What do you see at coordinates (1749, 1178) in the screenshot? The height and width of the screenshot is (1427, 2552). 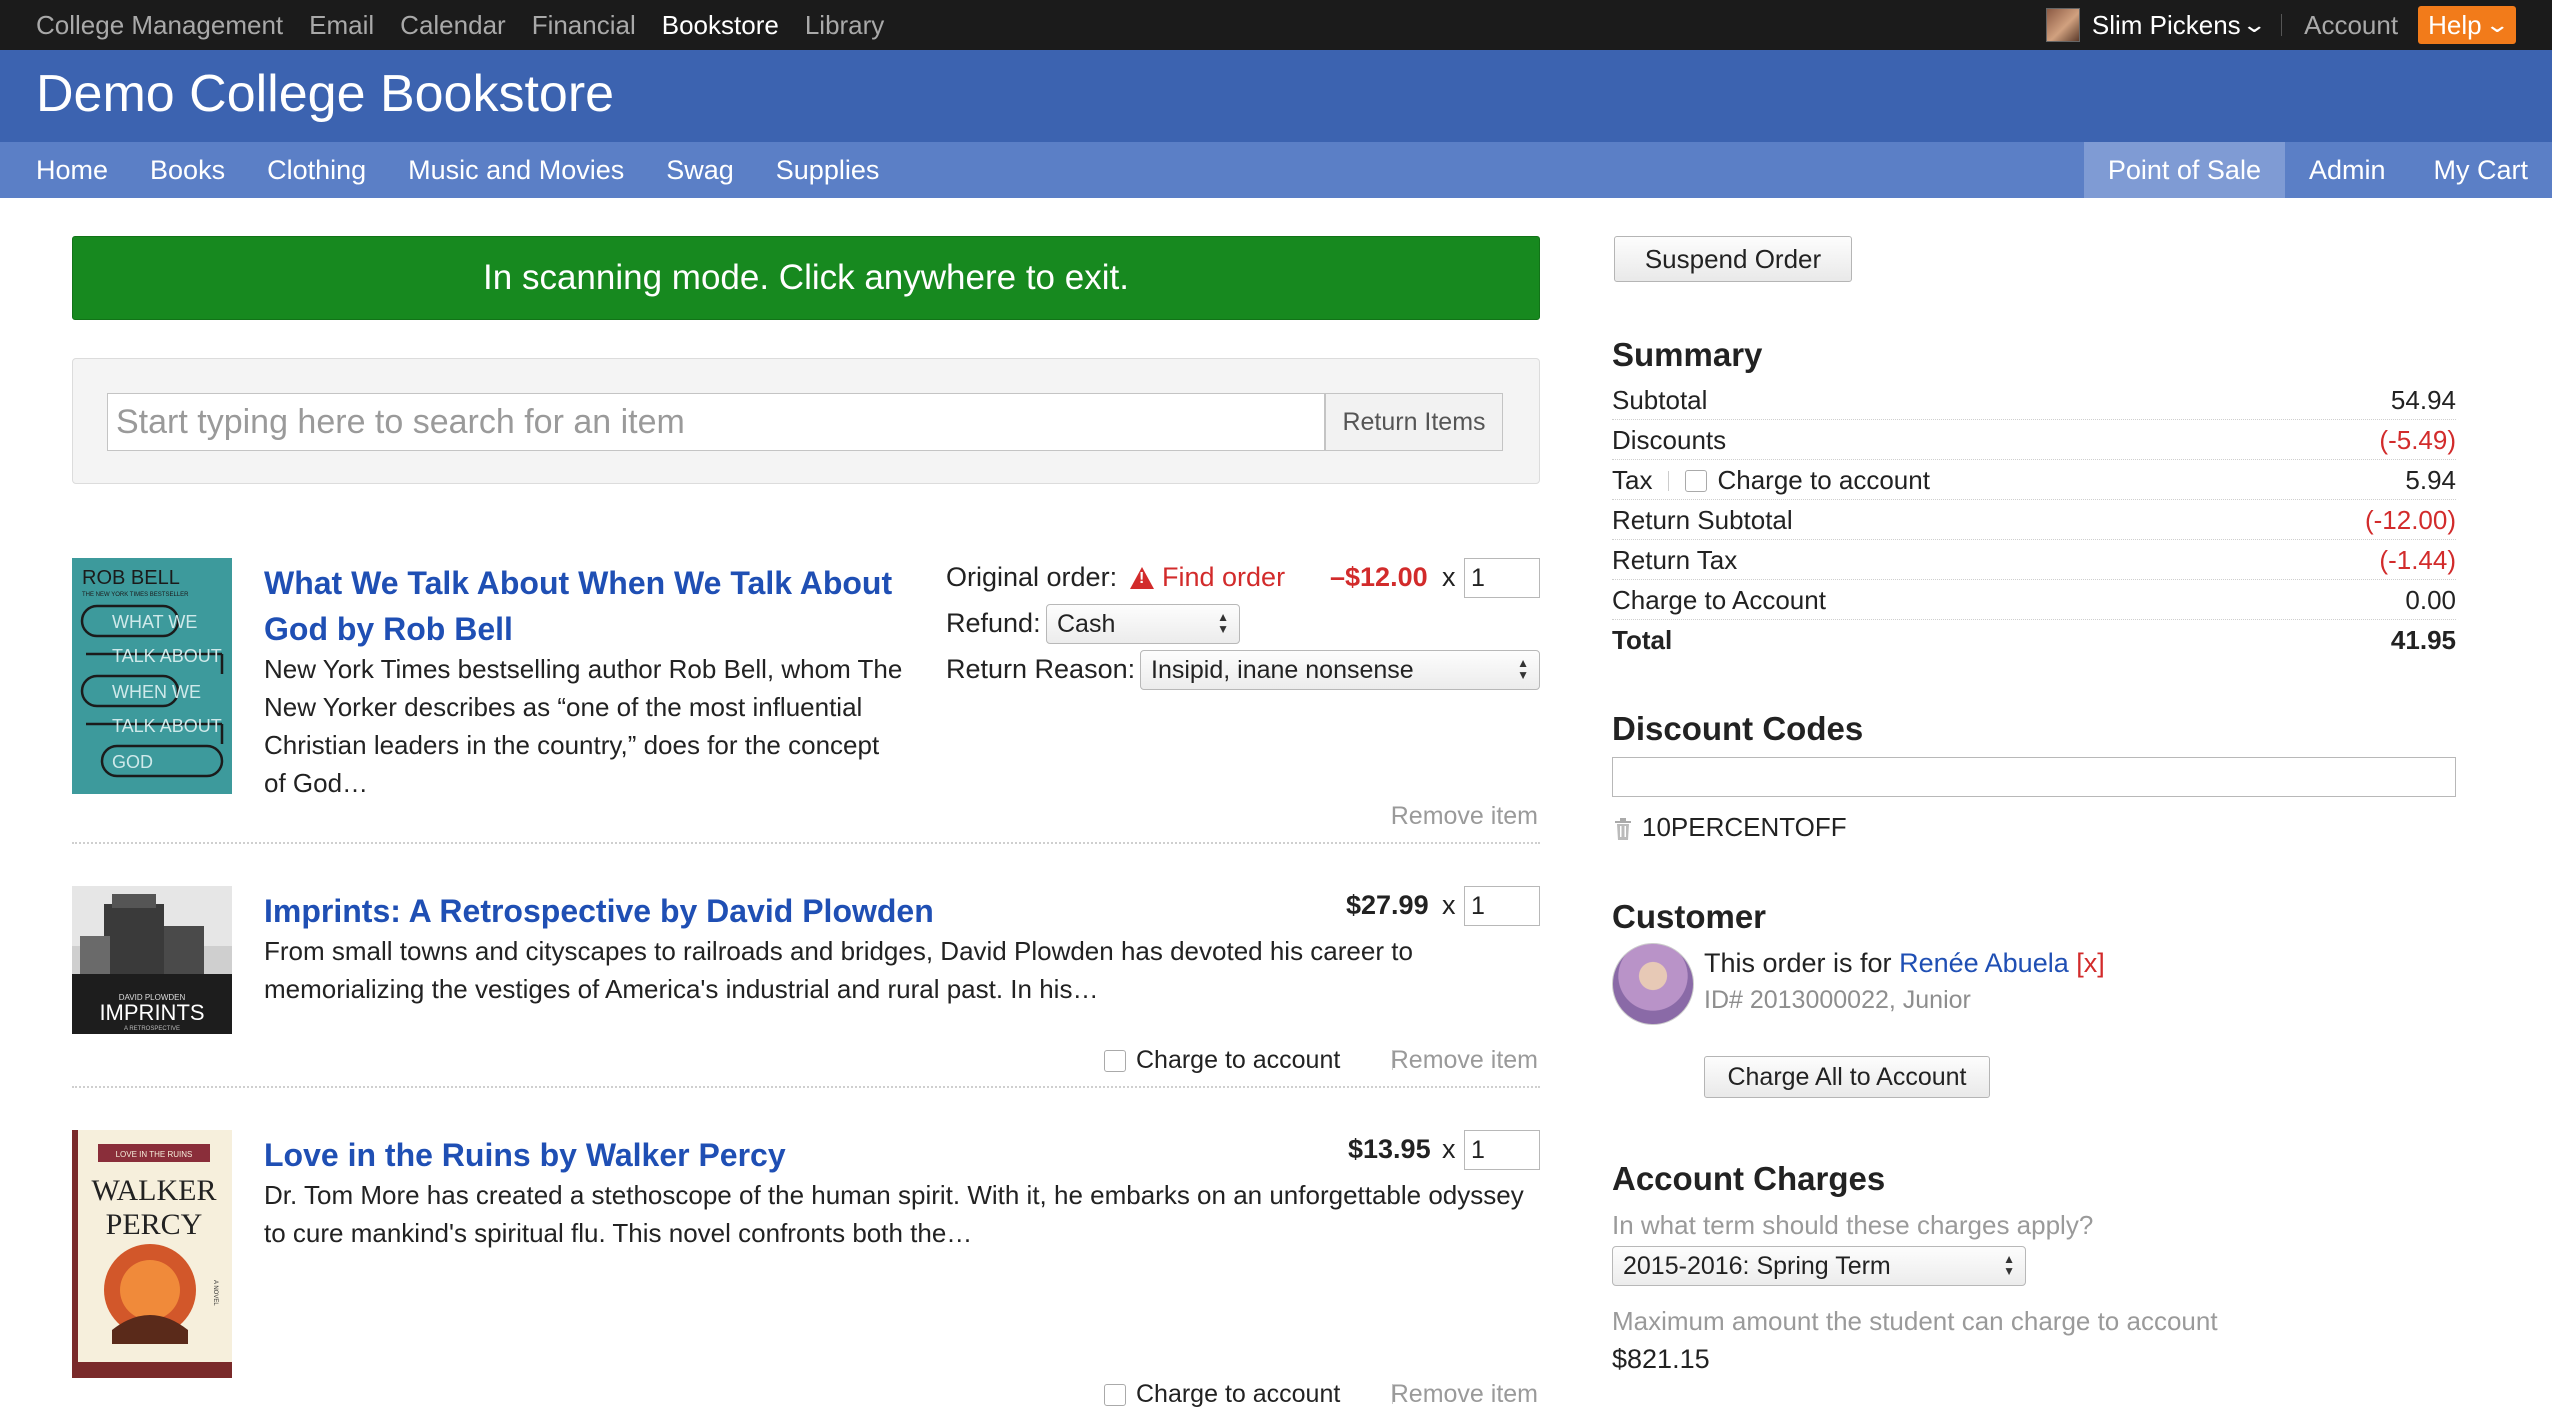 I see `account-charges-heading: Account Charges` at bounding box center [1749, 1178].